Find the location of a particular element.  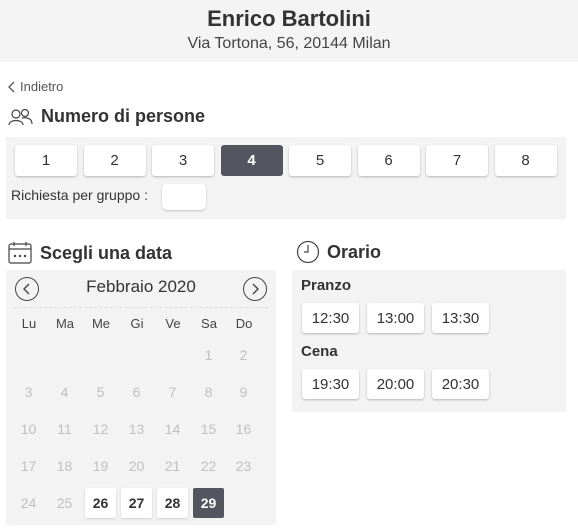

calendar-day: 2 is located at coordinates (243, 355).